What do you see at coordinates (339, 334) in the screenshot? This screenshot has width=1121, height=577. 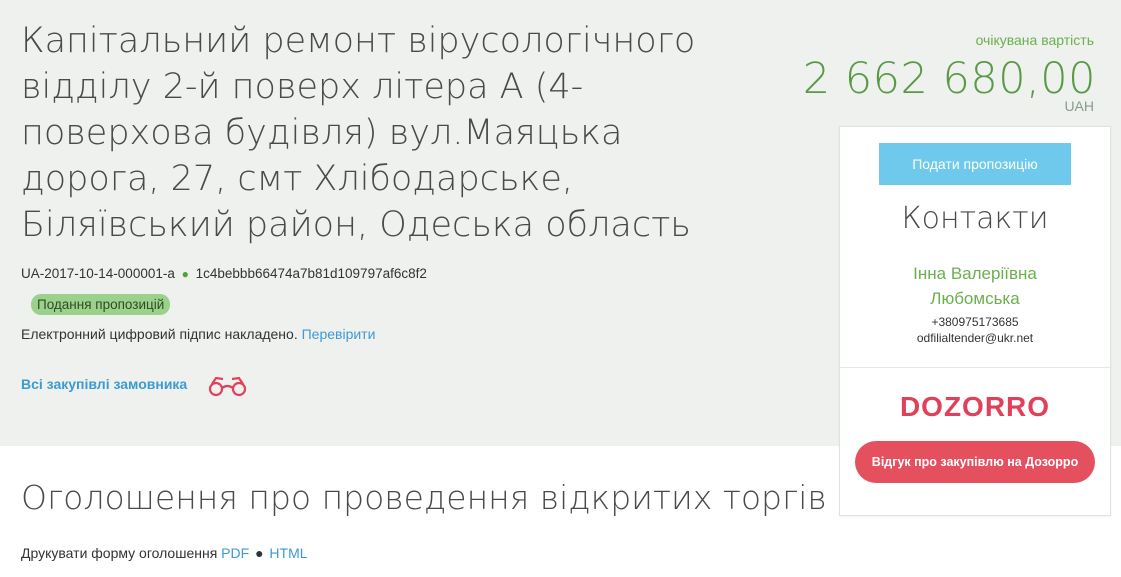 I see `verify-signature-link: Перевірити` at bounding box center [339, 334].